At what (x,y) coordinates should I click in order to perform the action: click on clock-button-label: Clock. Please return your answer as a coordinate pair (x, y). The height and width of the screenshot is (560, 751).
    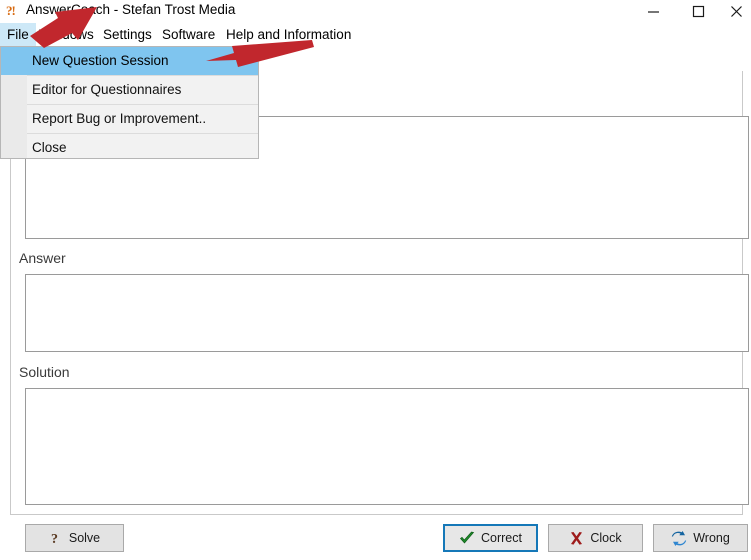
    Looking at the image, I should click on (606, 538).